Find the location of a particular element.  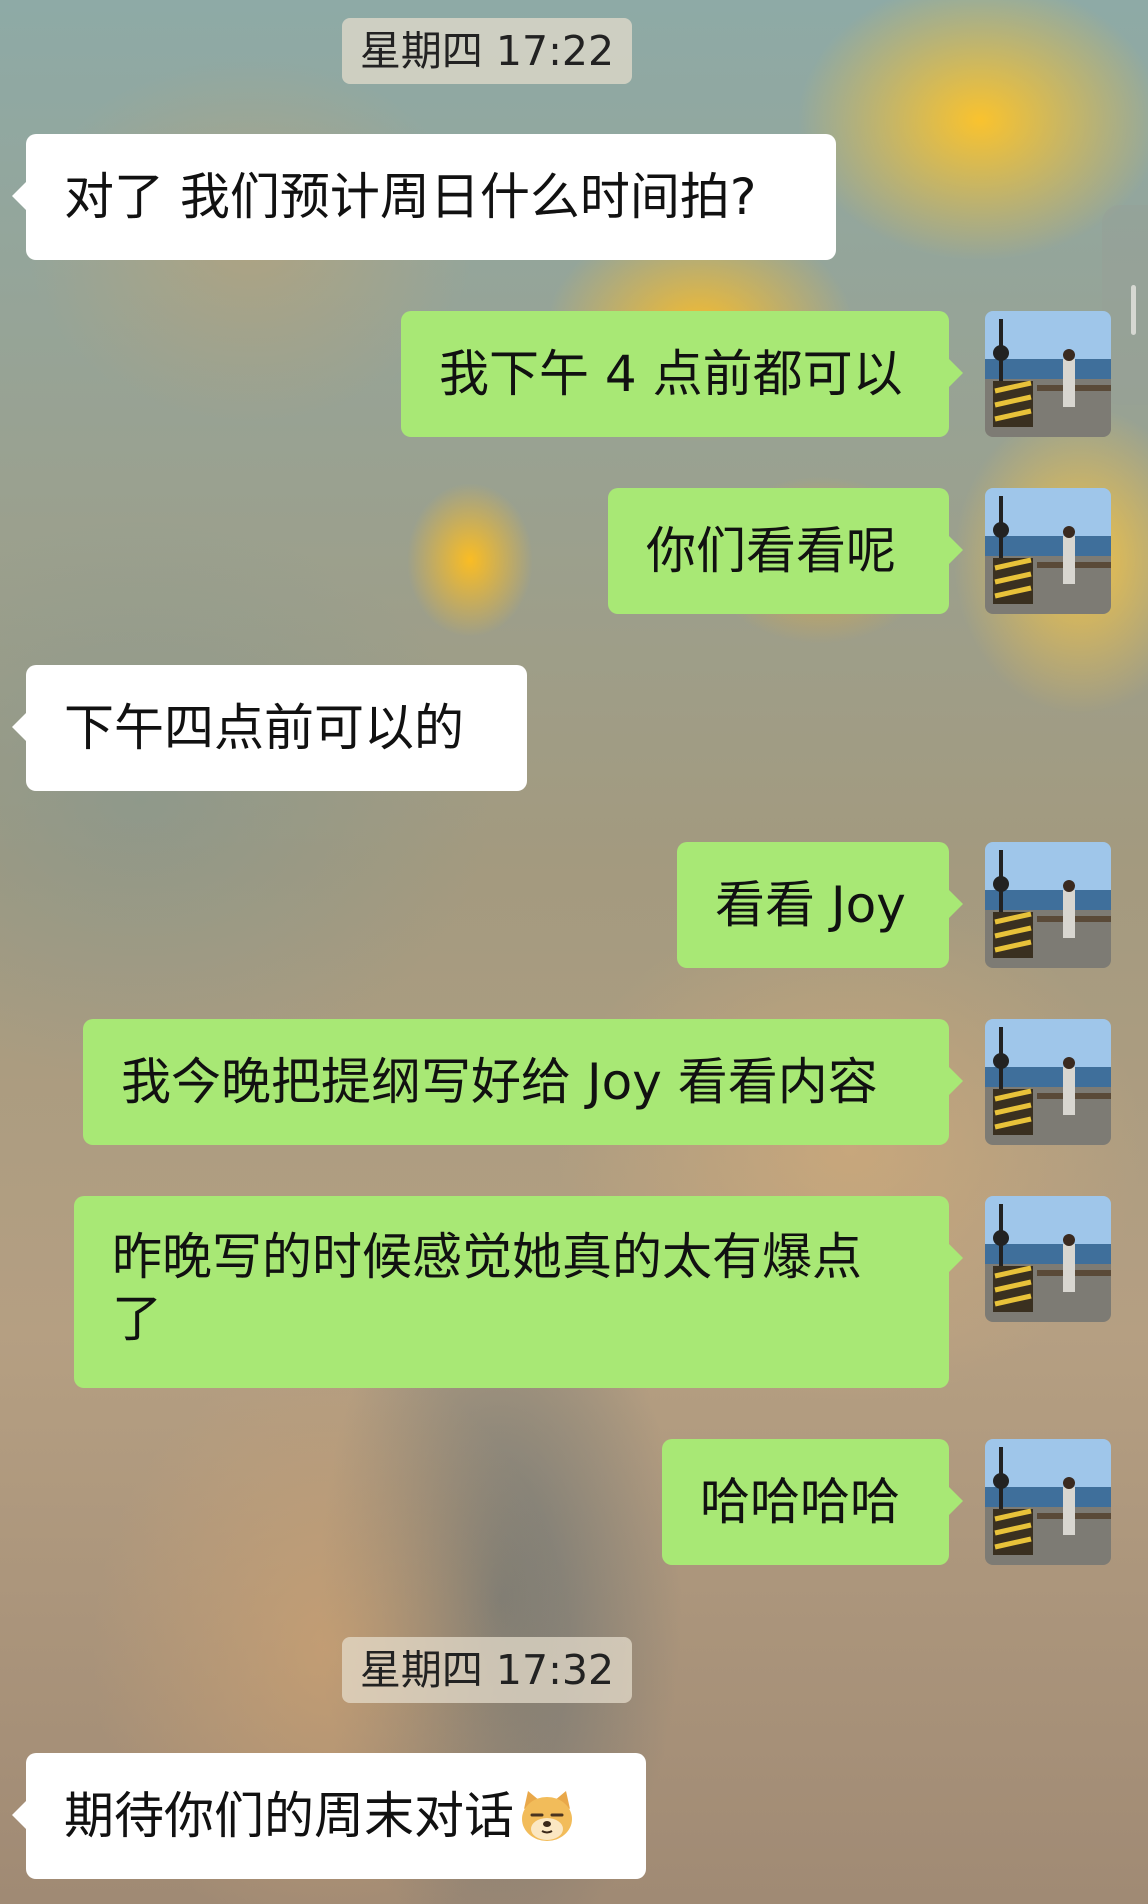

message-bubble-outgoing: 昨晚写的时候感觉她真的太有爆点了 is located at coordinates (518, 1292).